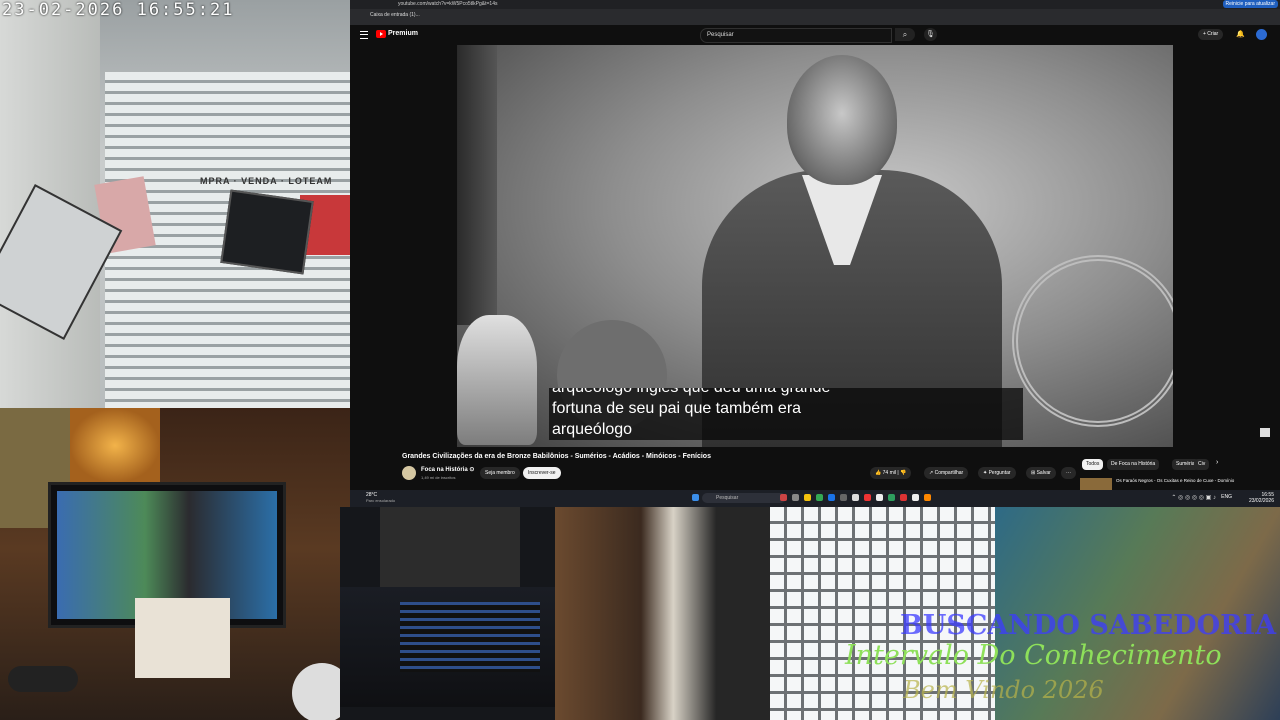 Image resolution: width=1280 pixels, height=720 pixels. I want to click on video-man-head, so click(842, 120).